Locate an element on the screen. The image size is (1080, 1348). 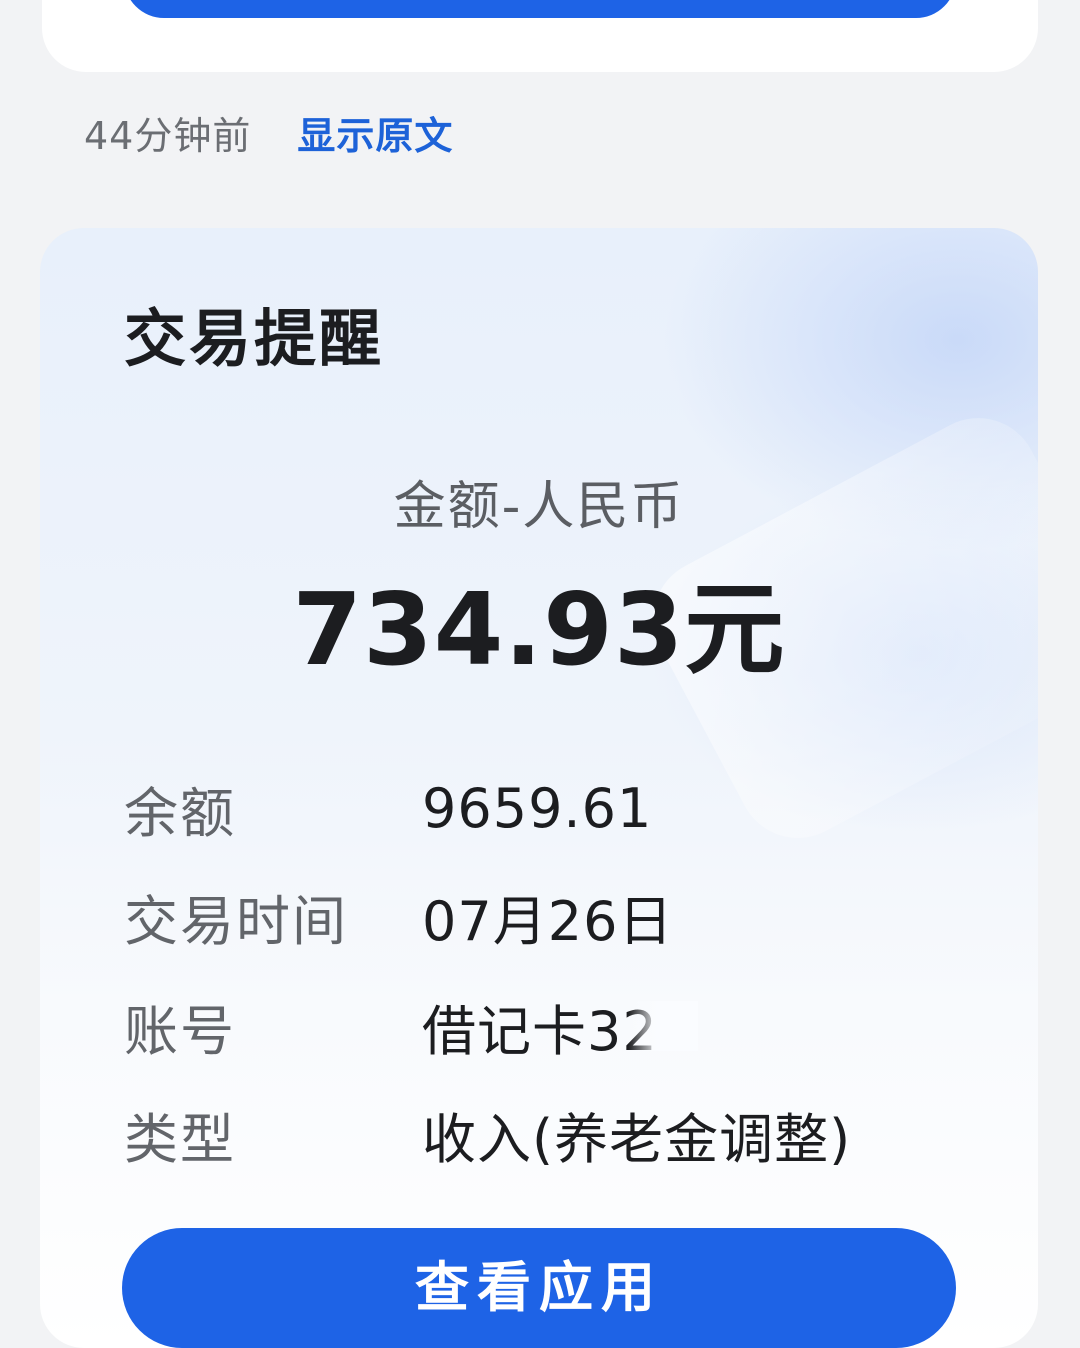
transaction-time-label: 交易时间 is located at coordinates (236, 921).